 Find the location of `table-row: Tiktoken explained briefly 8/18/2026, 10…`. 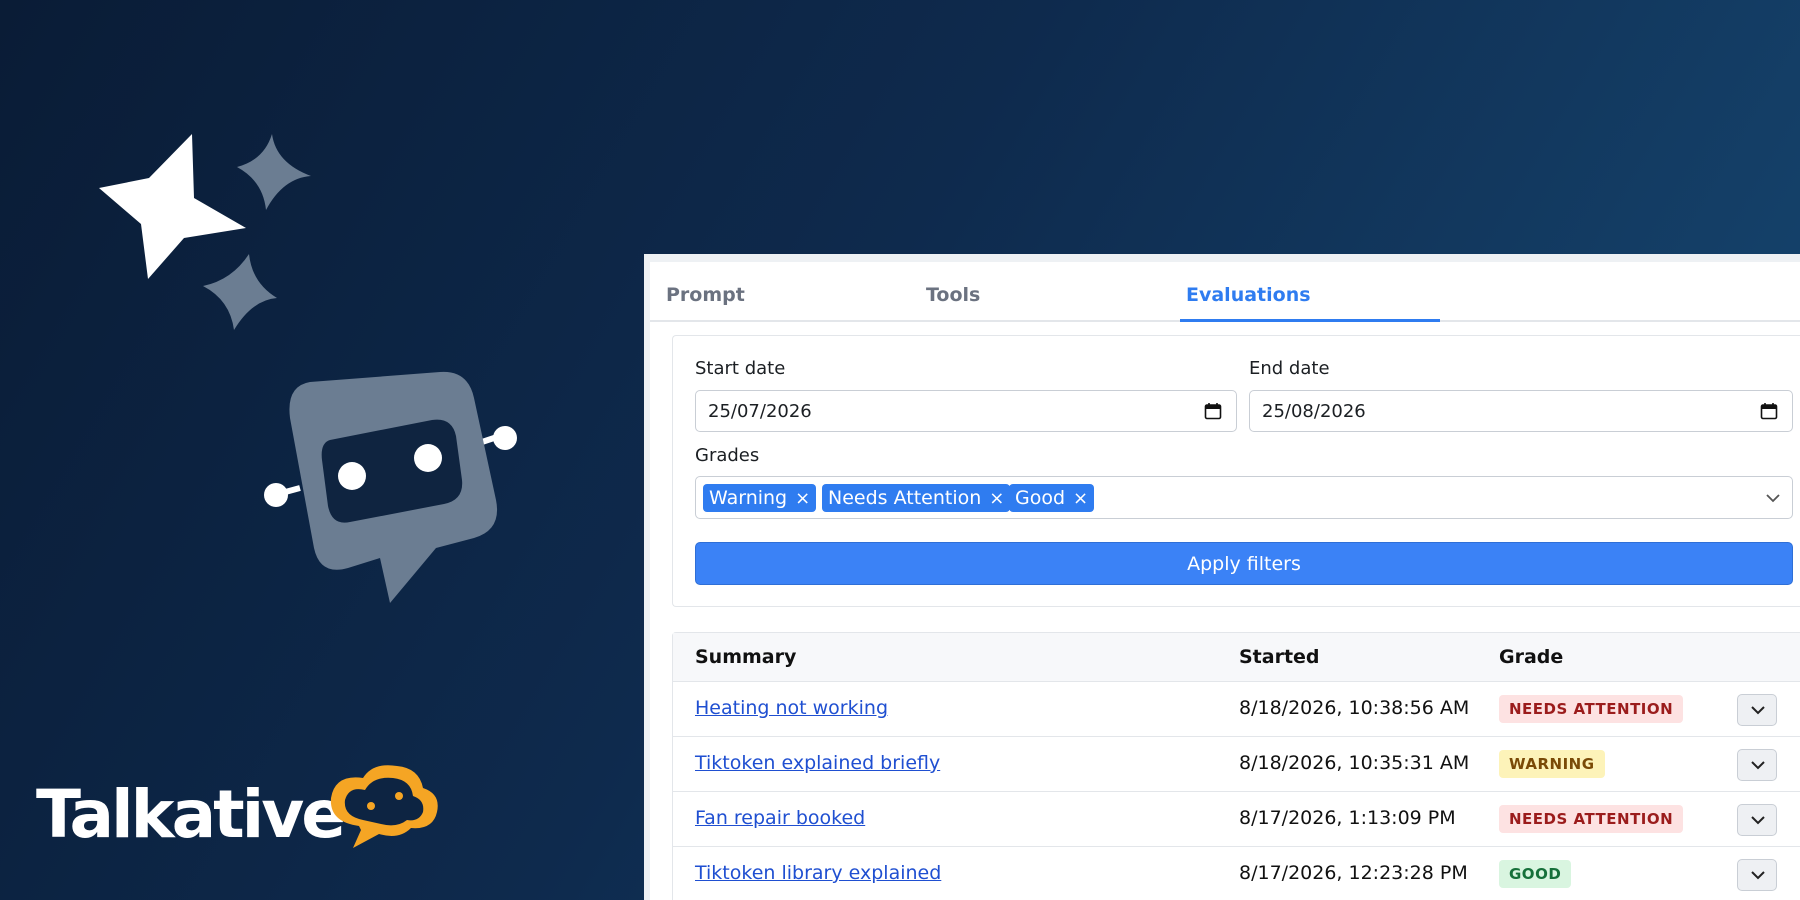

table-row: Tiktoken explained briefly 8/18/2026, 10… is located at coordinates (1236, 764).